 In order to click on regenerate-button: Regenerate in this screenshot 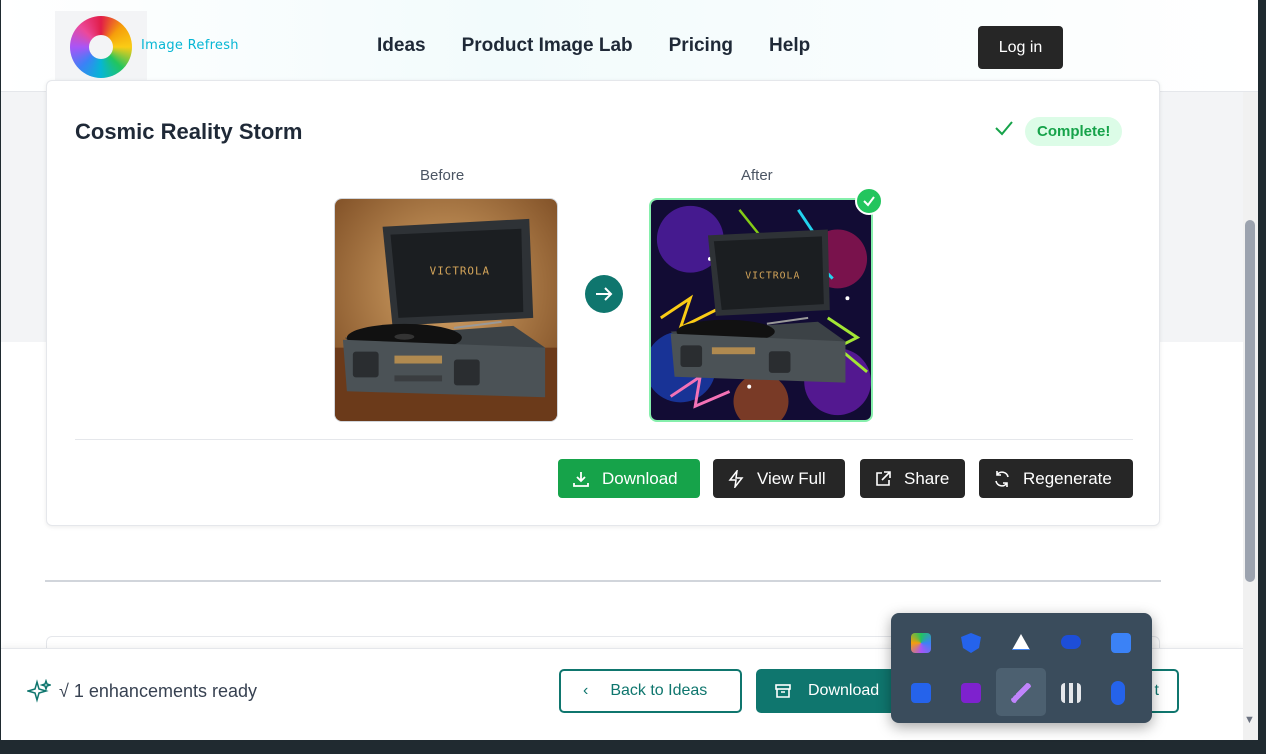, I will do `click(1056, 478)`.